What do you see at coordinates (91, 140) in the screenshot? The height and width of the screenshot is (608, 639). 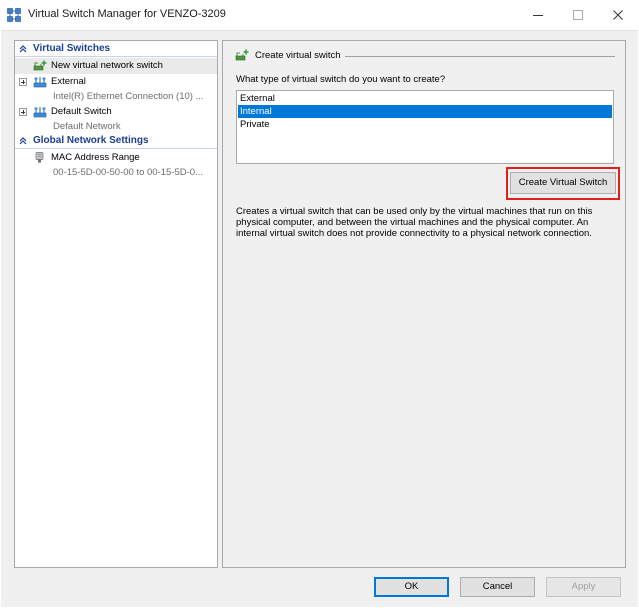 I see `global-network-settings-header: Global Network Settings` at bounding box center [91, 140].